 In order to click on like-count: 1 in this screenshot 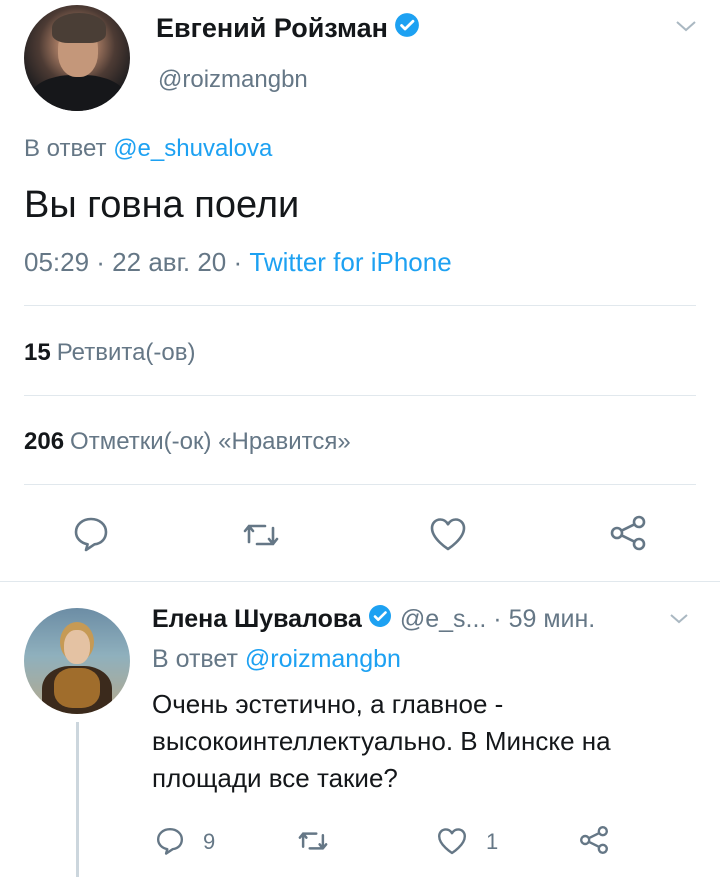, I will do `click(492, 841)`.